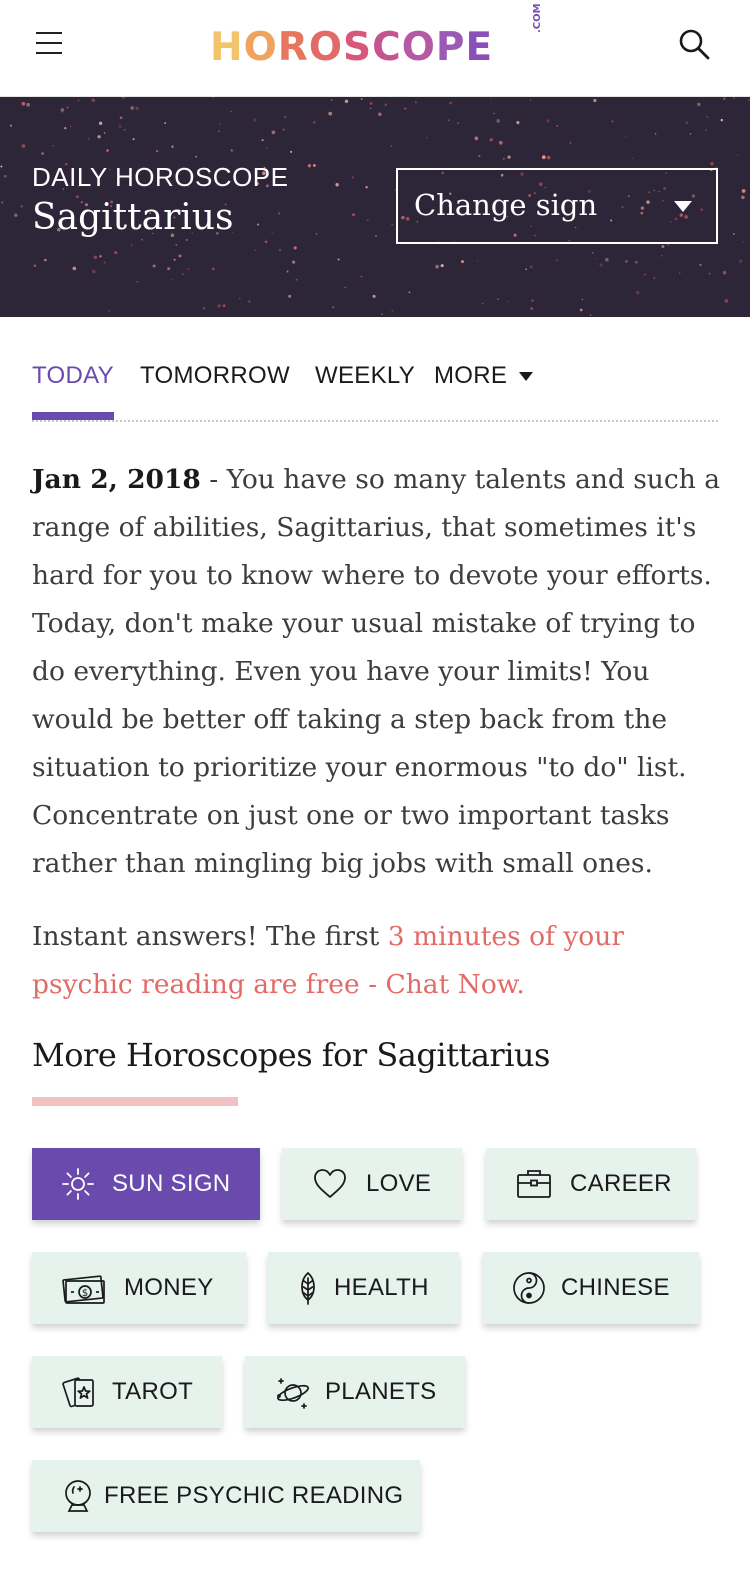  Describe the element at coordinates (615, 1287) in the screenshot. I see `chinese-label: CHINESE` at that location.